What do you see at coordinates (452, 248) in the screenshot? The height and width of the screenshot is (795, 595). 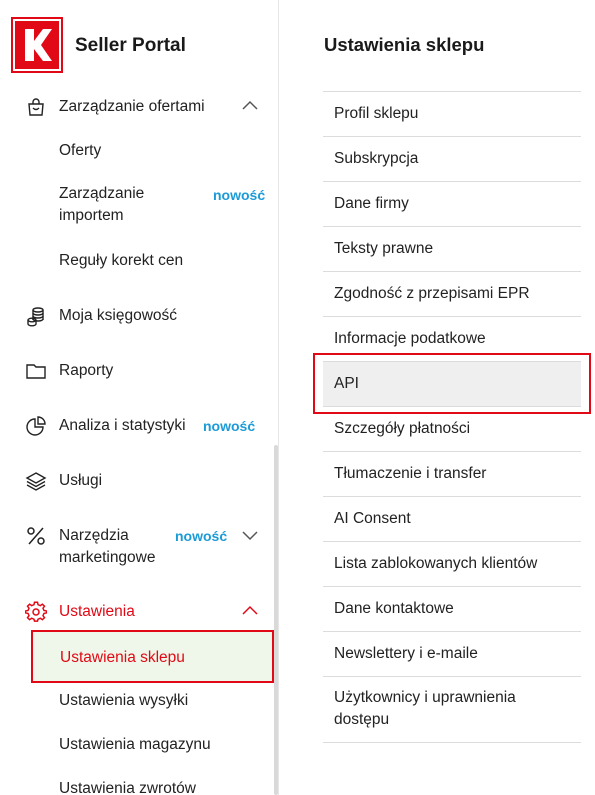 I see `menu-item-legal-texts: Teksty prawne` at bounding box center [452, 248].